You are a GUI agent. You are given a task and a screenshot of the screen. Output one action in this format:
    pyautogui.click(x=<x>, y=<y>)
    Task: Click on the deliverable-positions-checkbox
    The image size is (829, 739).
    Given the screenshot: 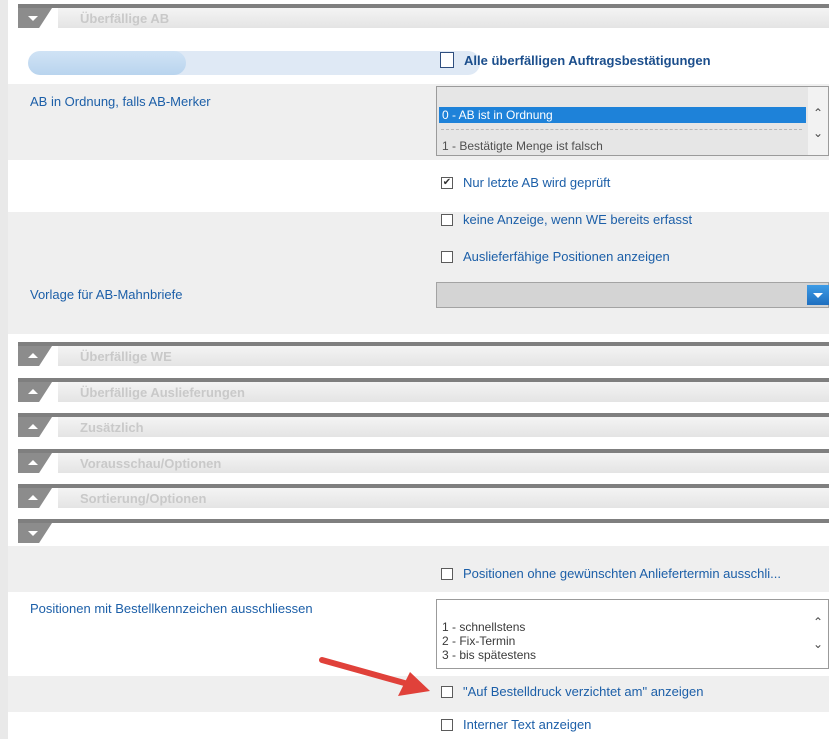 What is the action you would take?
    pyautogui.click(x=447, y=256)
    